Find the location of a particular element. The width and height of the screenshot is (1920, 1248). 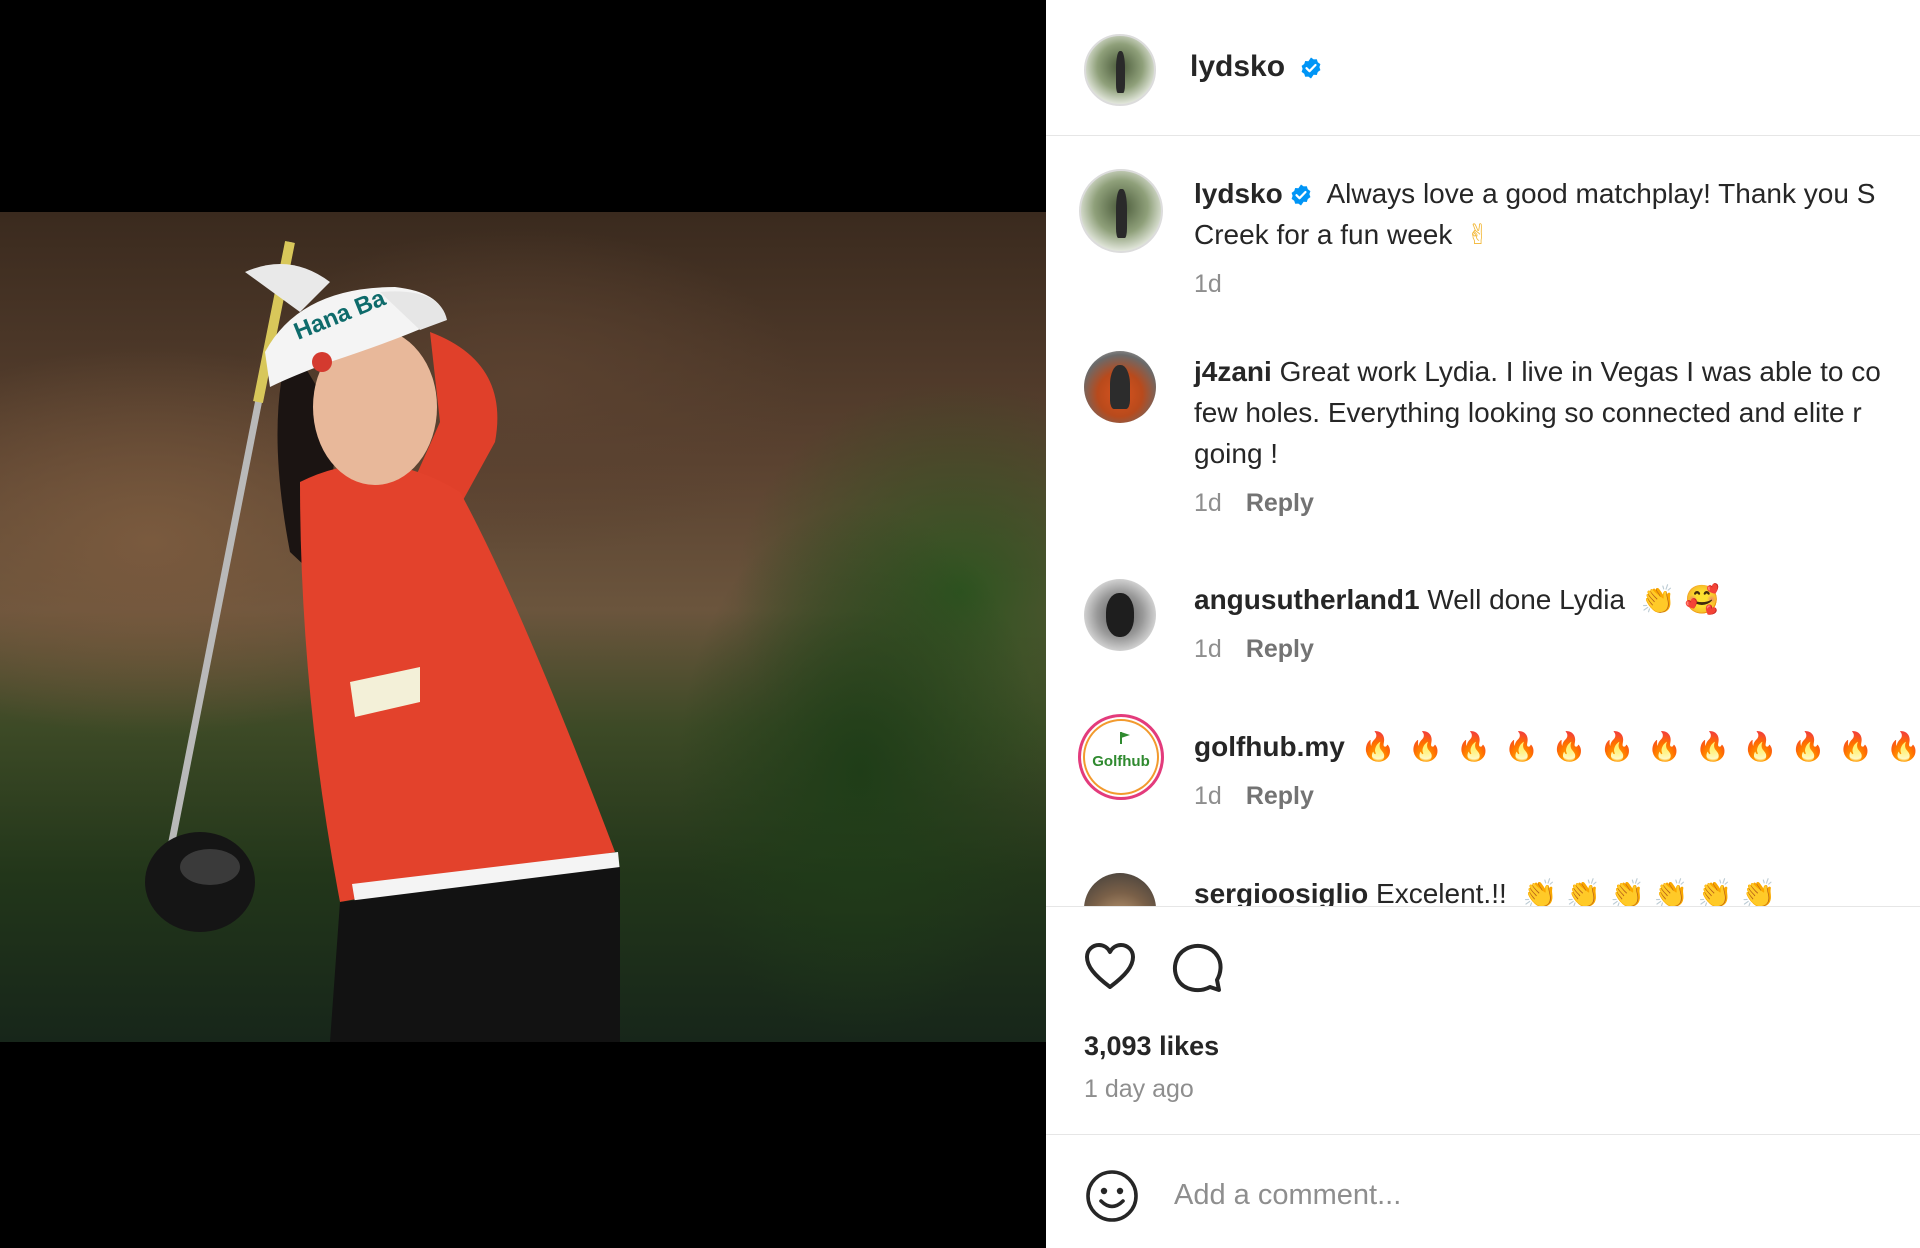

comment-line-1: angusutherland1 Well done Lydia 👏 🥰 is located at coordinates (1456, 599).